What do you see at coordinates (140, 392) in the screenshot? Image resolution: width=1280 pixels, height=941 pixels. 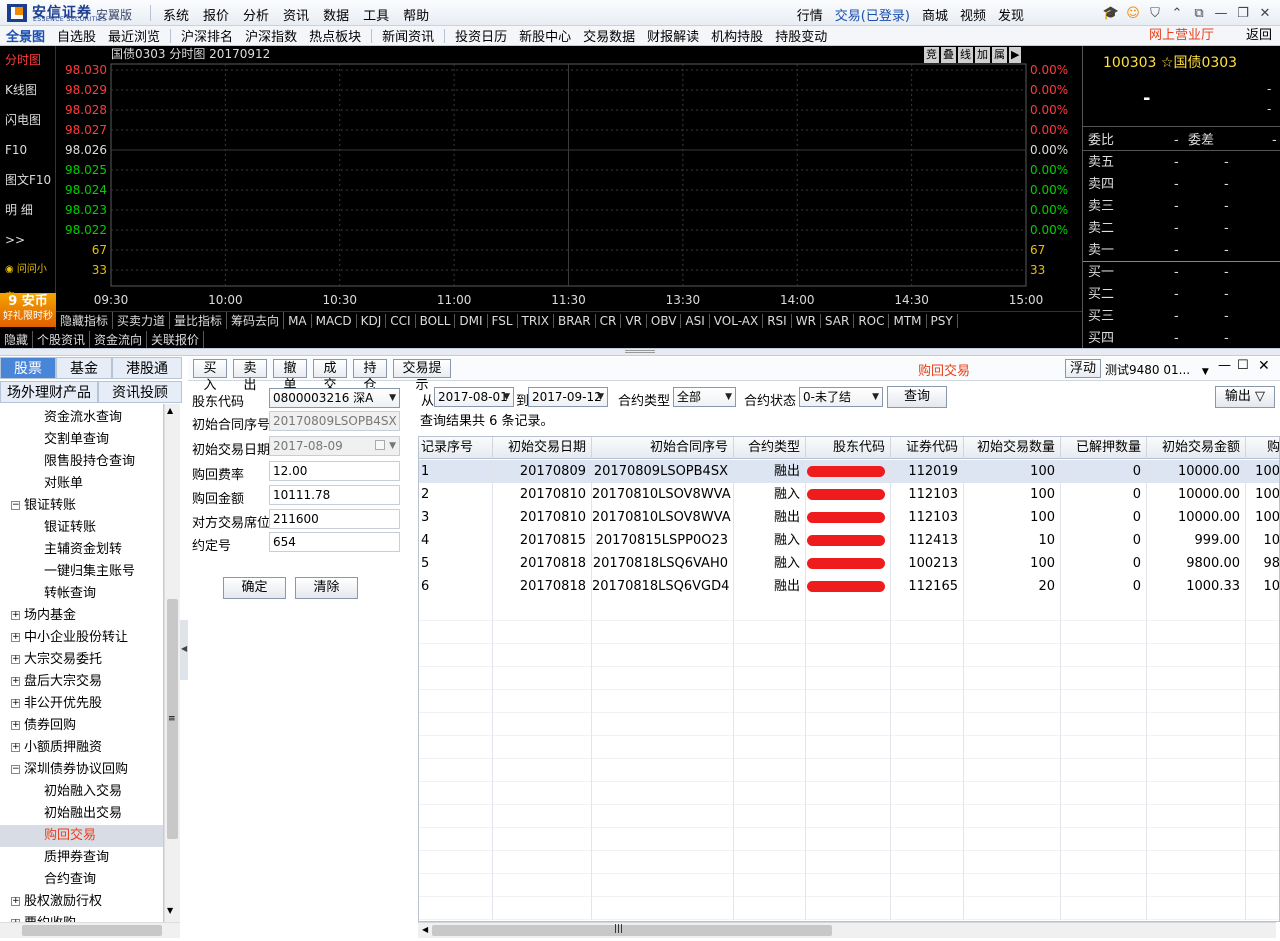 I see `left-tab-4: 资讯投顾` at bounding box center [140, 392].